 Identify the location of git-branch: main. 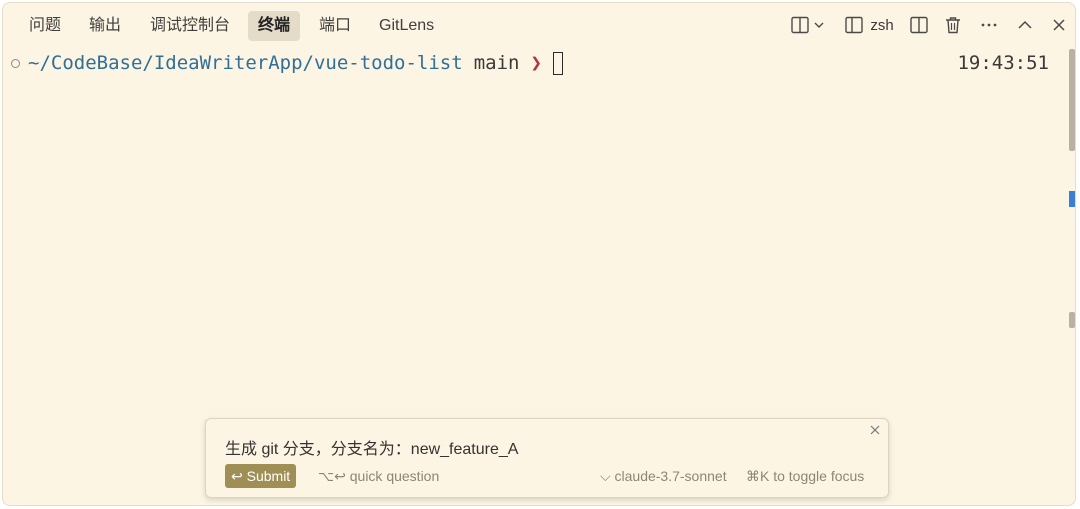
(496, 63).